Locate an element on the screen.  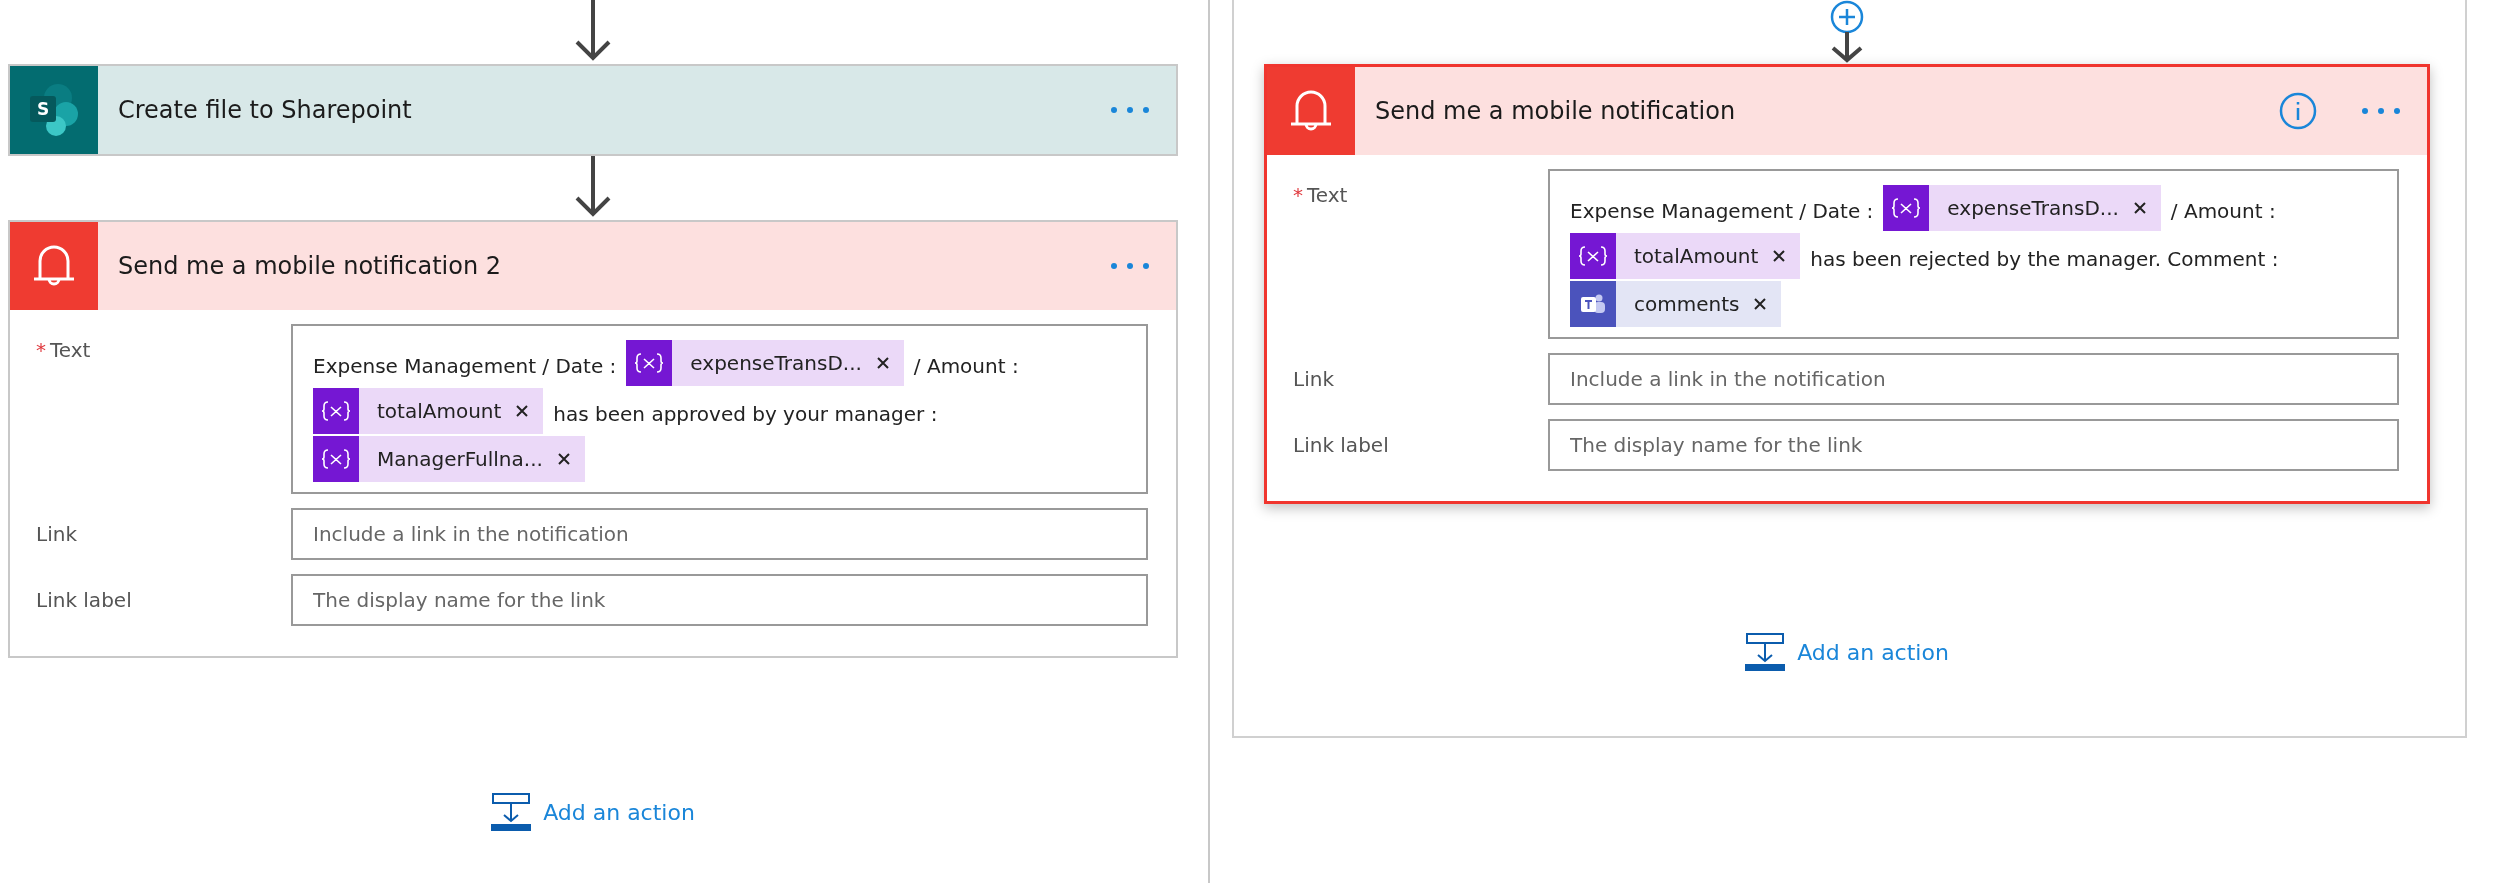
card-title: Create file to Sharepoint is located at coordinates (265, 110).